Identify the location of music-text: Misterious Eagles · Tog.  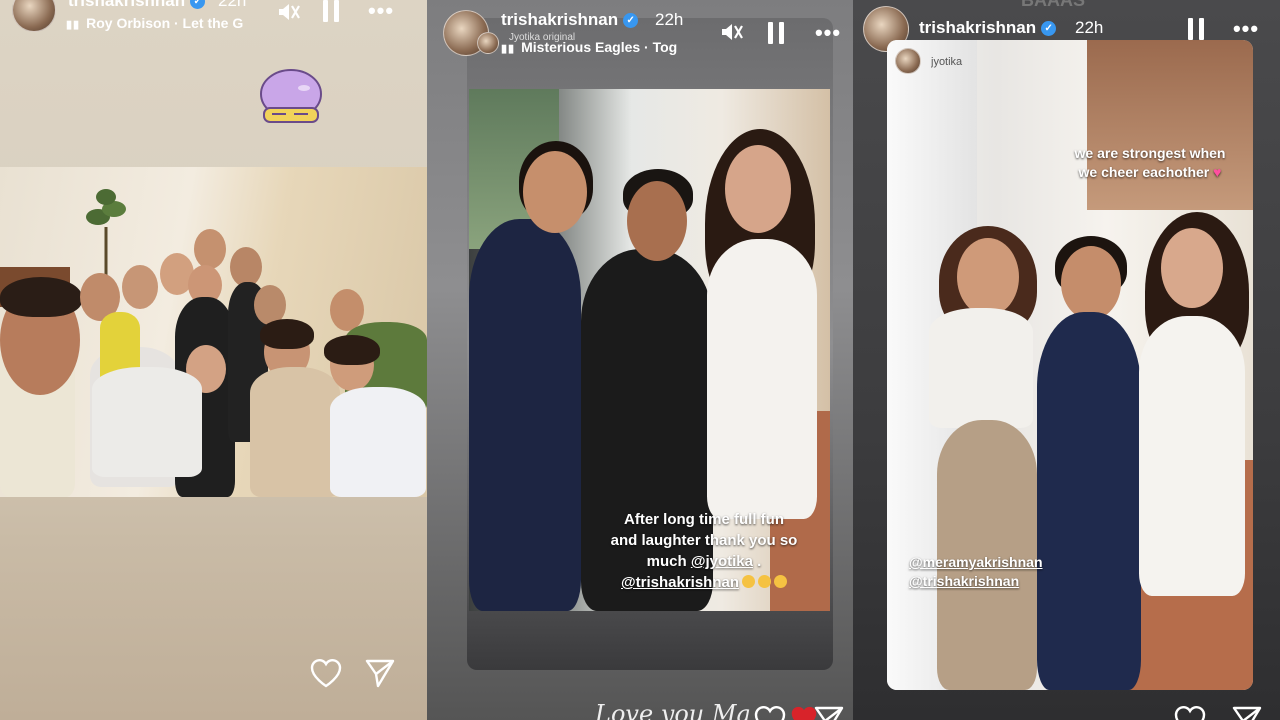
(599, 47).